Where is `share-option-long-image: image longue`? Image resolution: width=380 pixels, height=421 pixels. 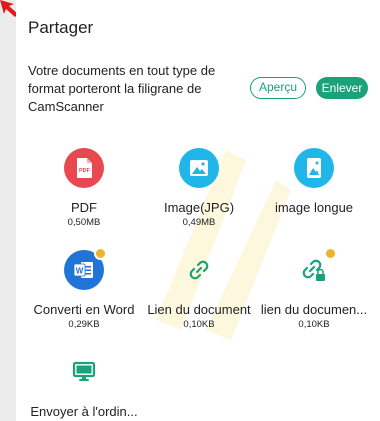 share-option-long-image: image longue is located at coordinates (314, 182).